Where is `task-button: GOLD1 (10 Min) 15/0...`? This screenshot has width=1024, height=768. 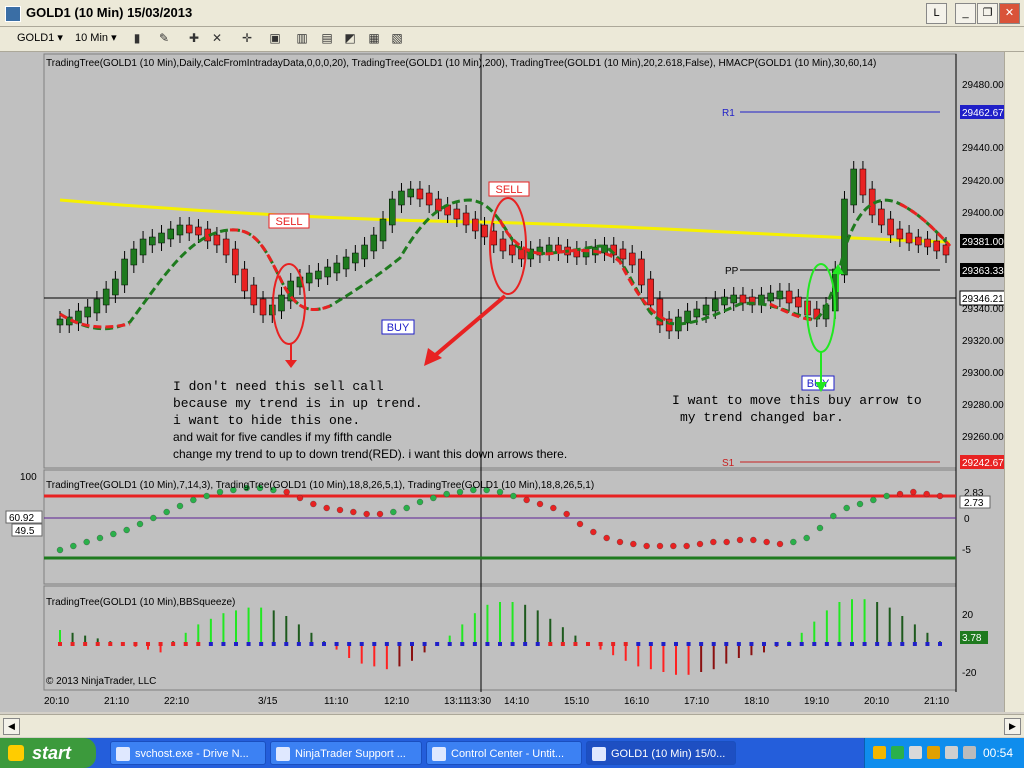
task-button: GOLD1 (10 Min) 15/0... is located at coordinates (661, 753).